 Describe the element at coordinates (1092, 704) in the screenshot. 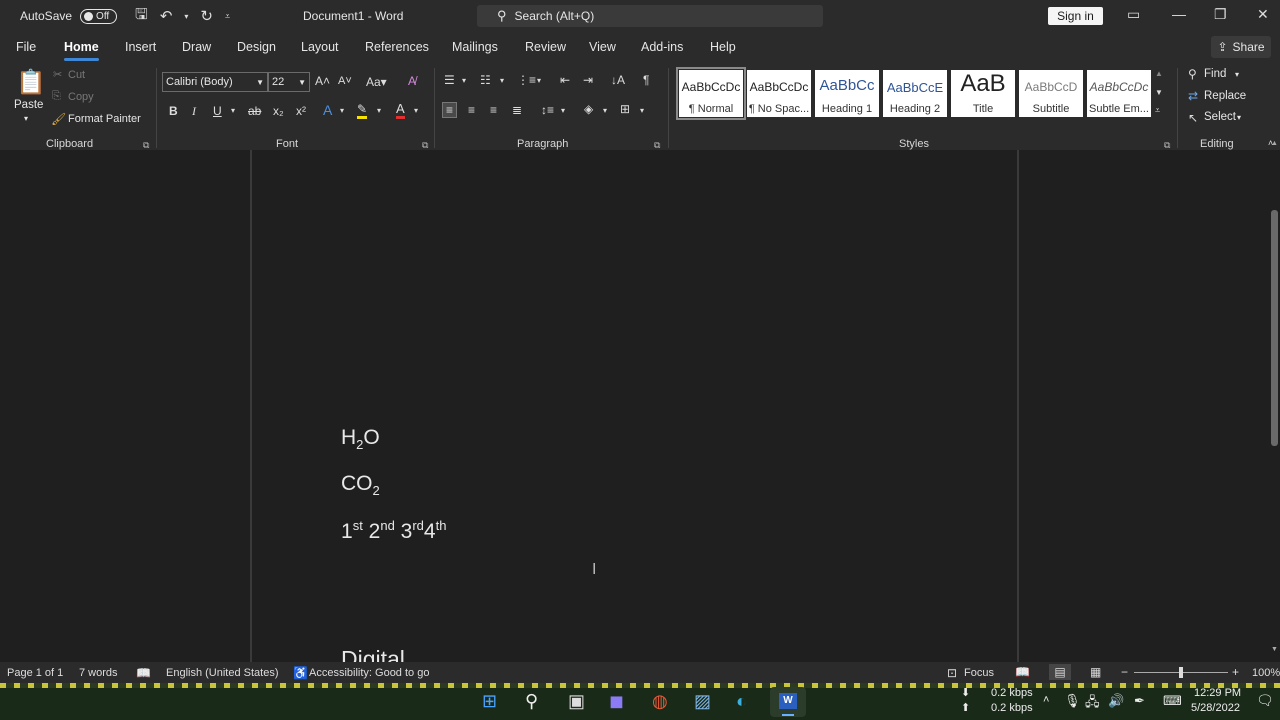

I see `network-icon: 🖧` at that location.